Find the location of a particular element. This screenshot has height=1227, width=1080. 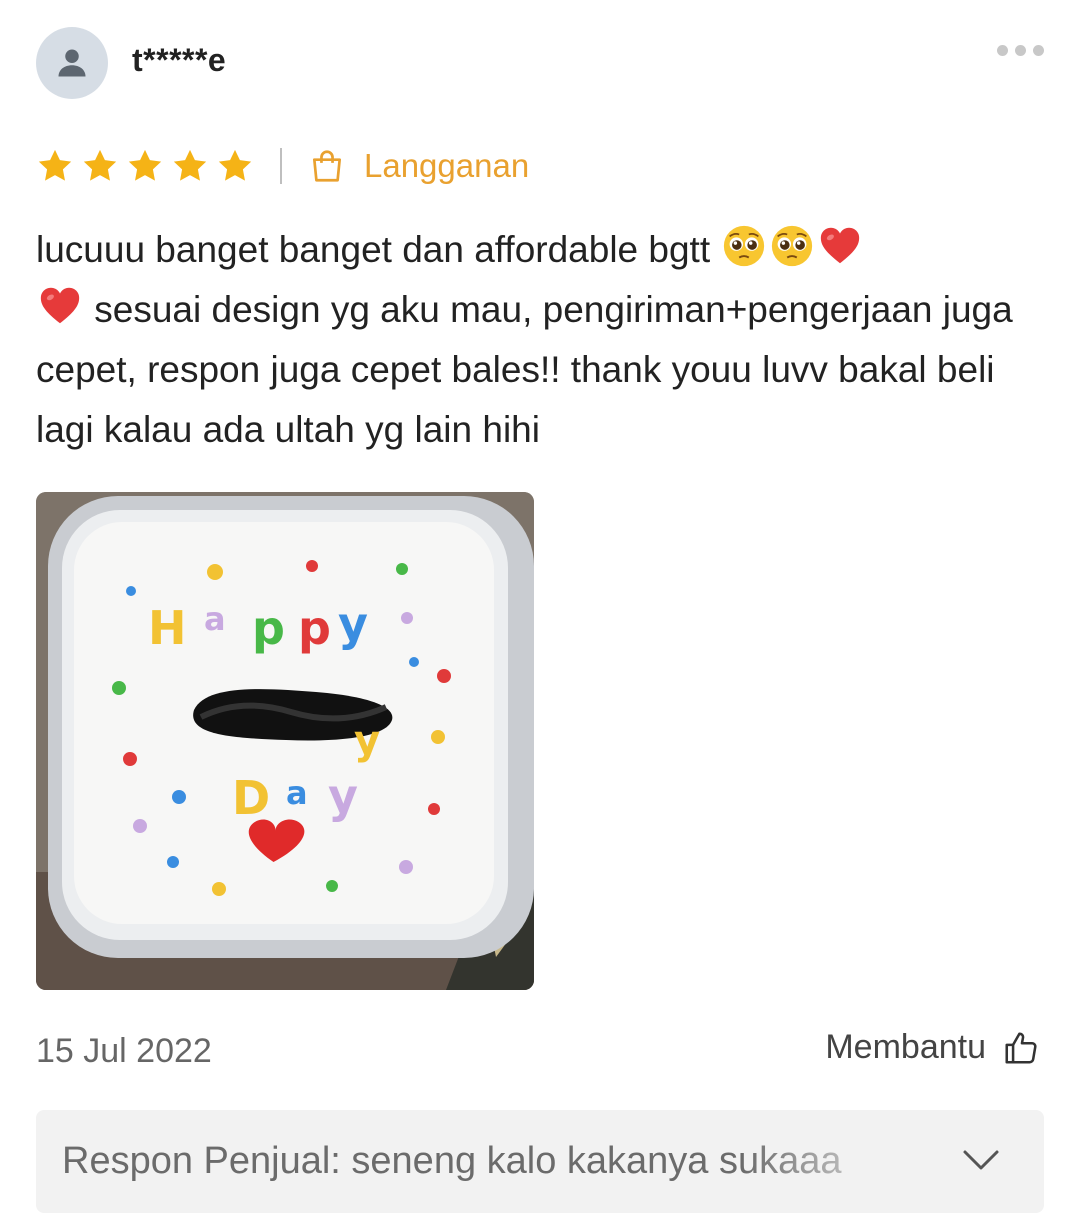

helpful-label: Membantu is located at coordinates (905, 1047).